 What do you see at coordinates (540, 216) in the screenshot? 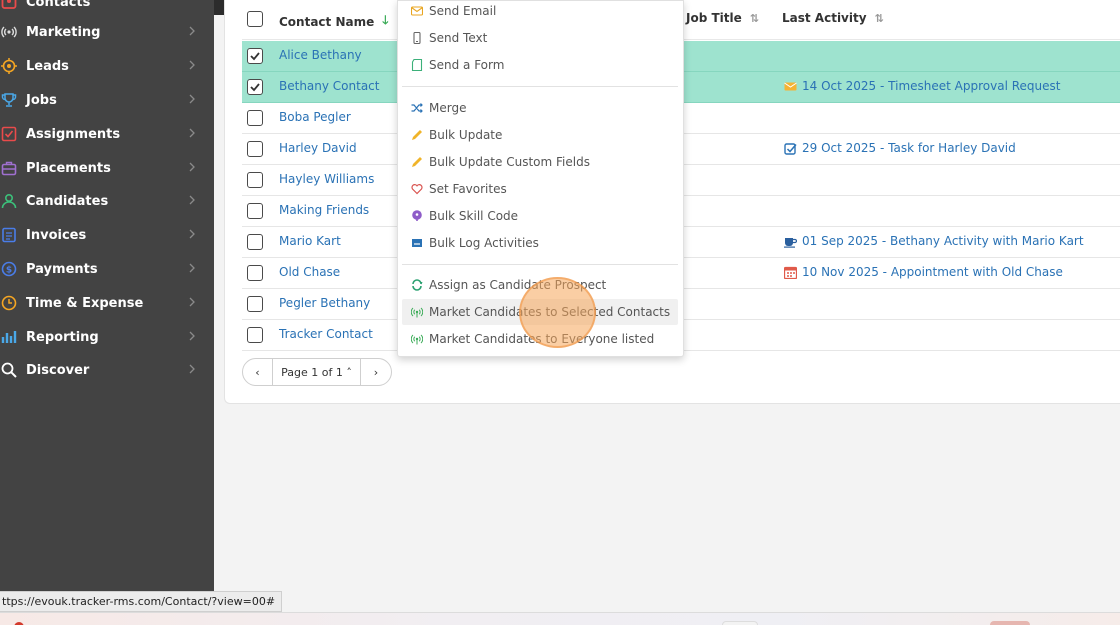
I see `menu-item-bulk-skill-code: Bulk Skill Code` at bounding box center [540, 216].